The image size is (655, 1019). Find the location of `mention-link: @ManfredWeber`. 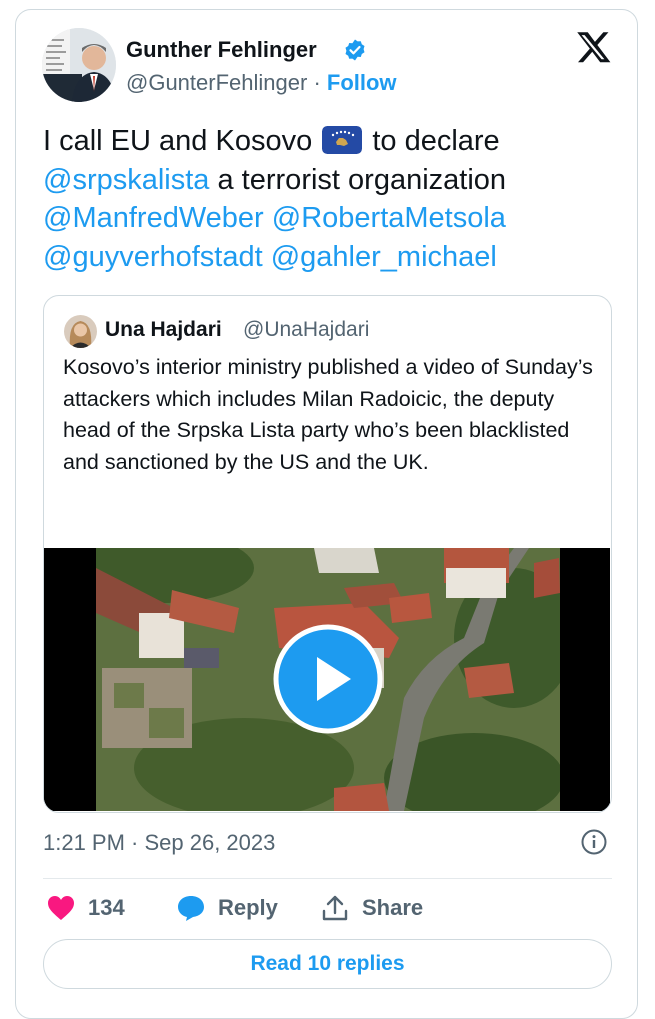

mention-link: @ManfredWeber is located at coordinates (153, 218).